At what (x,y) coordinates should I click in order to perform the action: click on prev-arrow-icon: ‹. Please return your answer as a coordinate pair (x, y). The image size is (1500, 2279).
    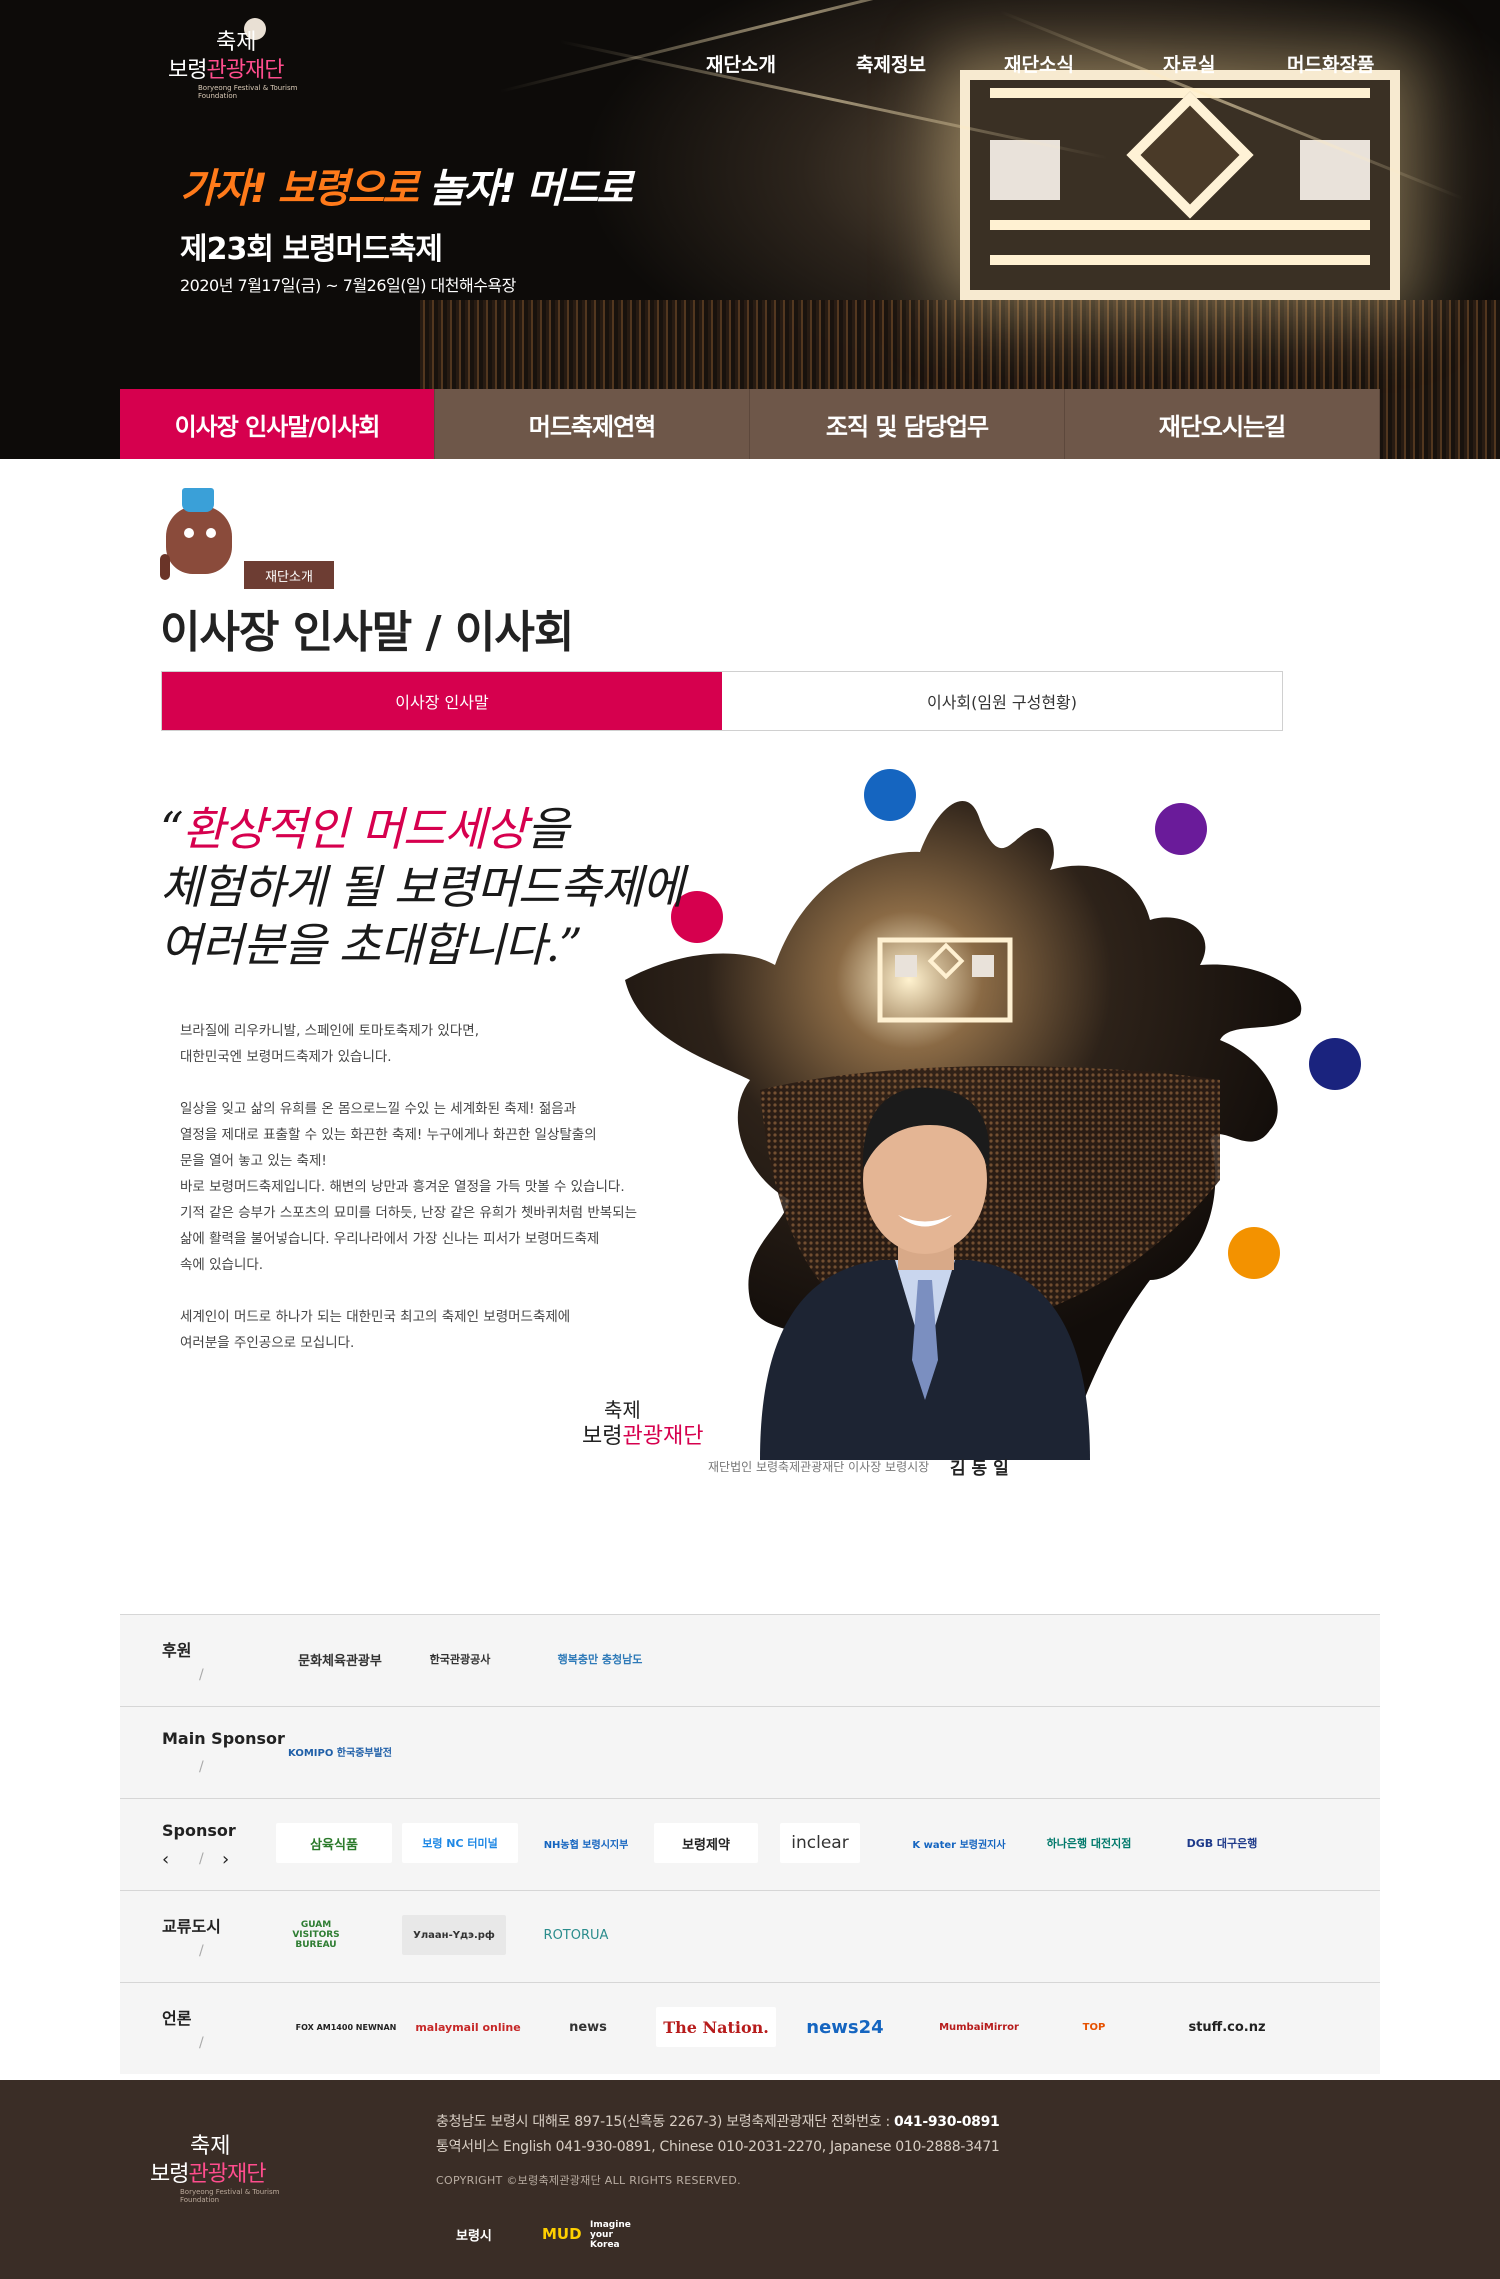
    Looking at the image, I should click on (165, 1859).